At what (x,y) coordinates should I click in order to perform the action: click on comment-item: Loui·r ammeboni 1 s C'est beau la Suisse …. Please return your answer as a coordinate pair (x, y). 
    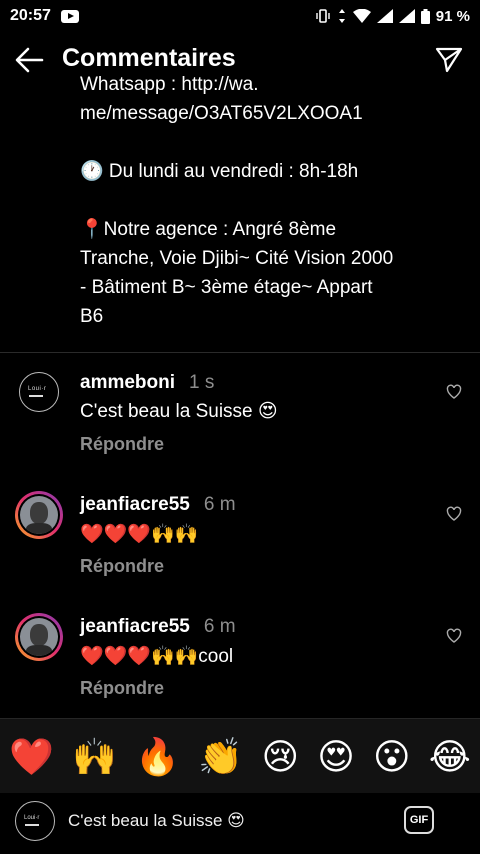
    Looking at the image, I should click on (240, 427).